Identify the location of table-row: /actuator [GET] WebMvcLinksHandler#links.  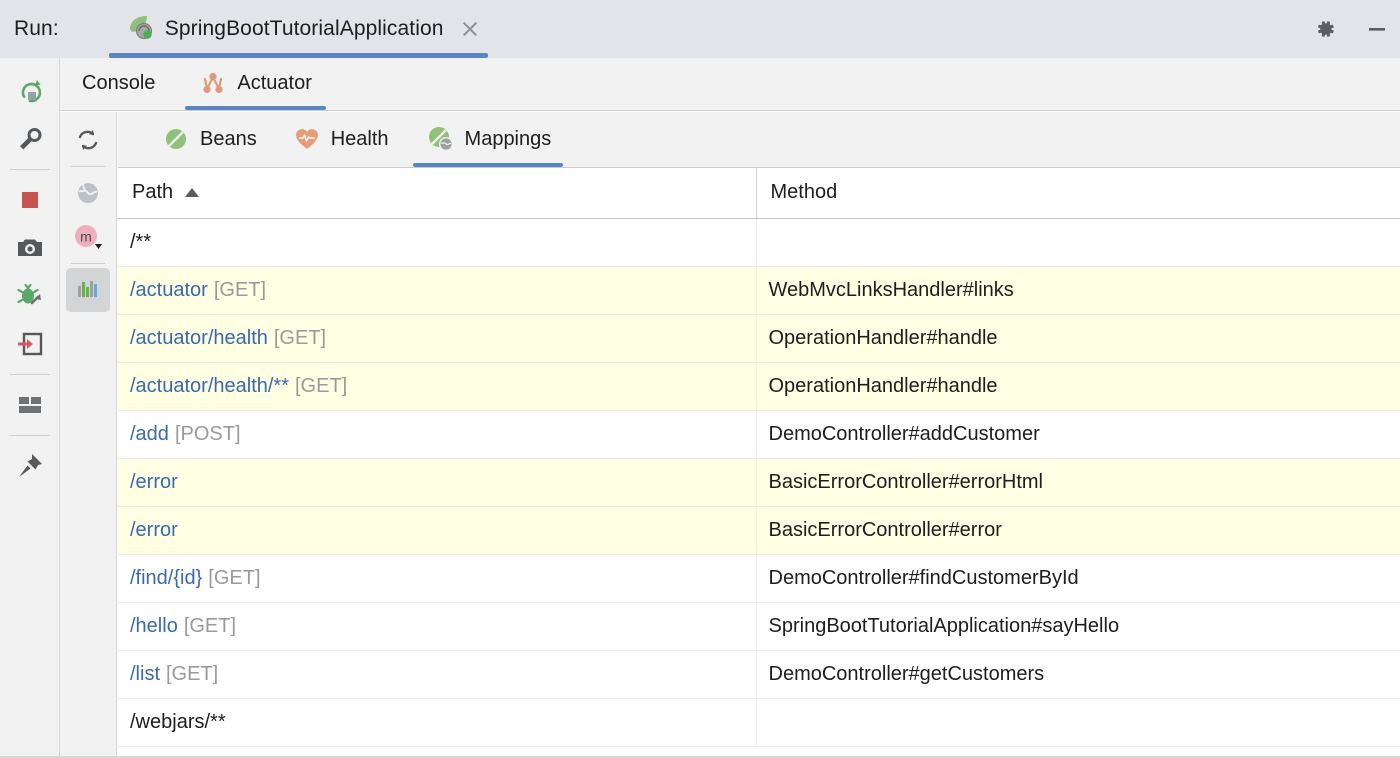
(759, 290).